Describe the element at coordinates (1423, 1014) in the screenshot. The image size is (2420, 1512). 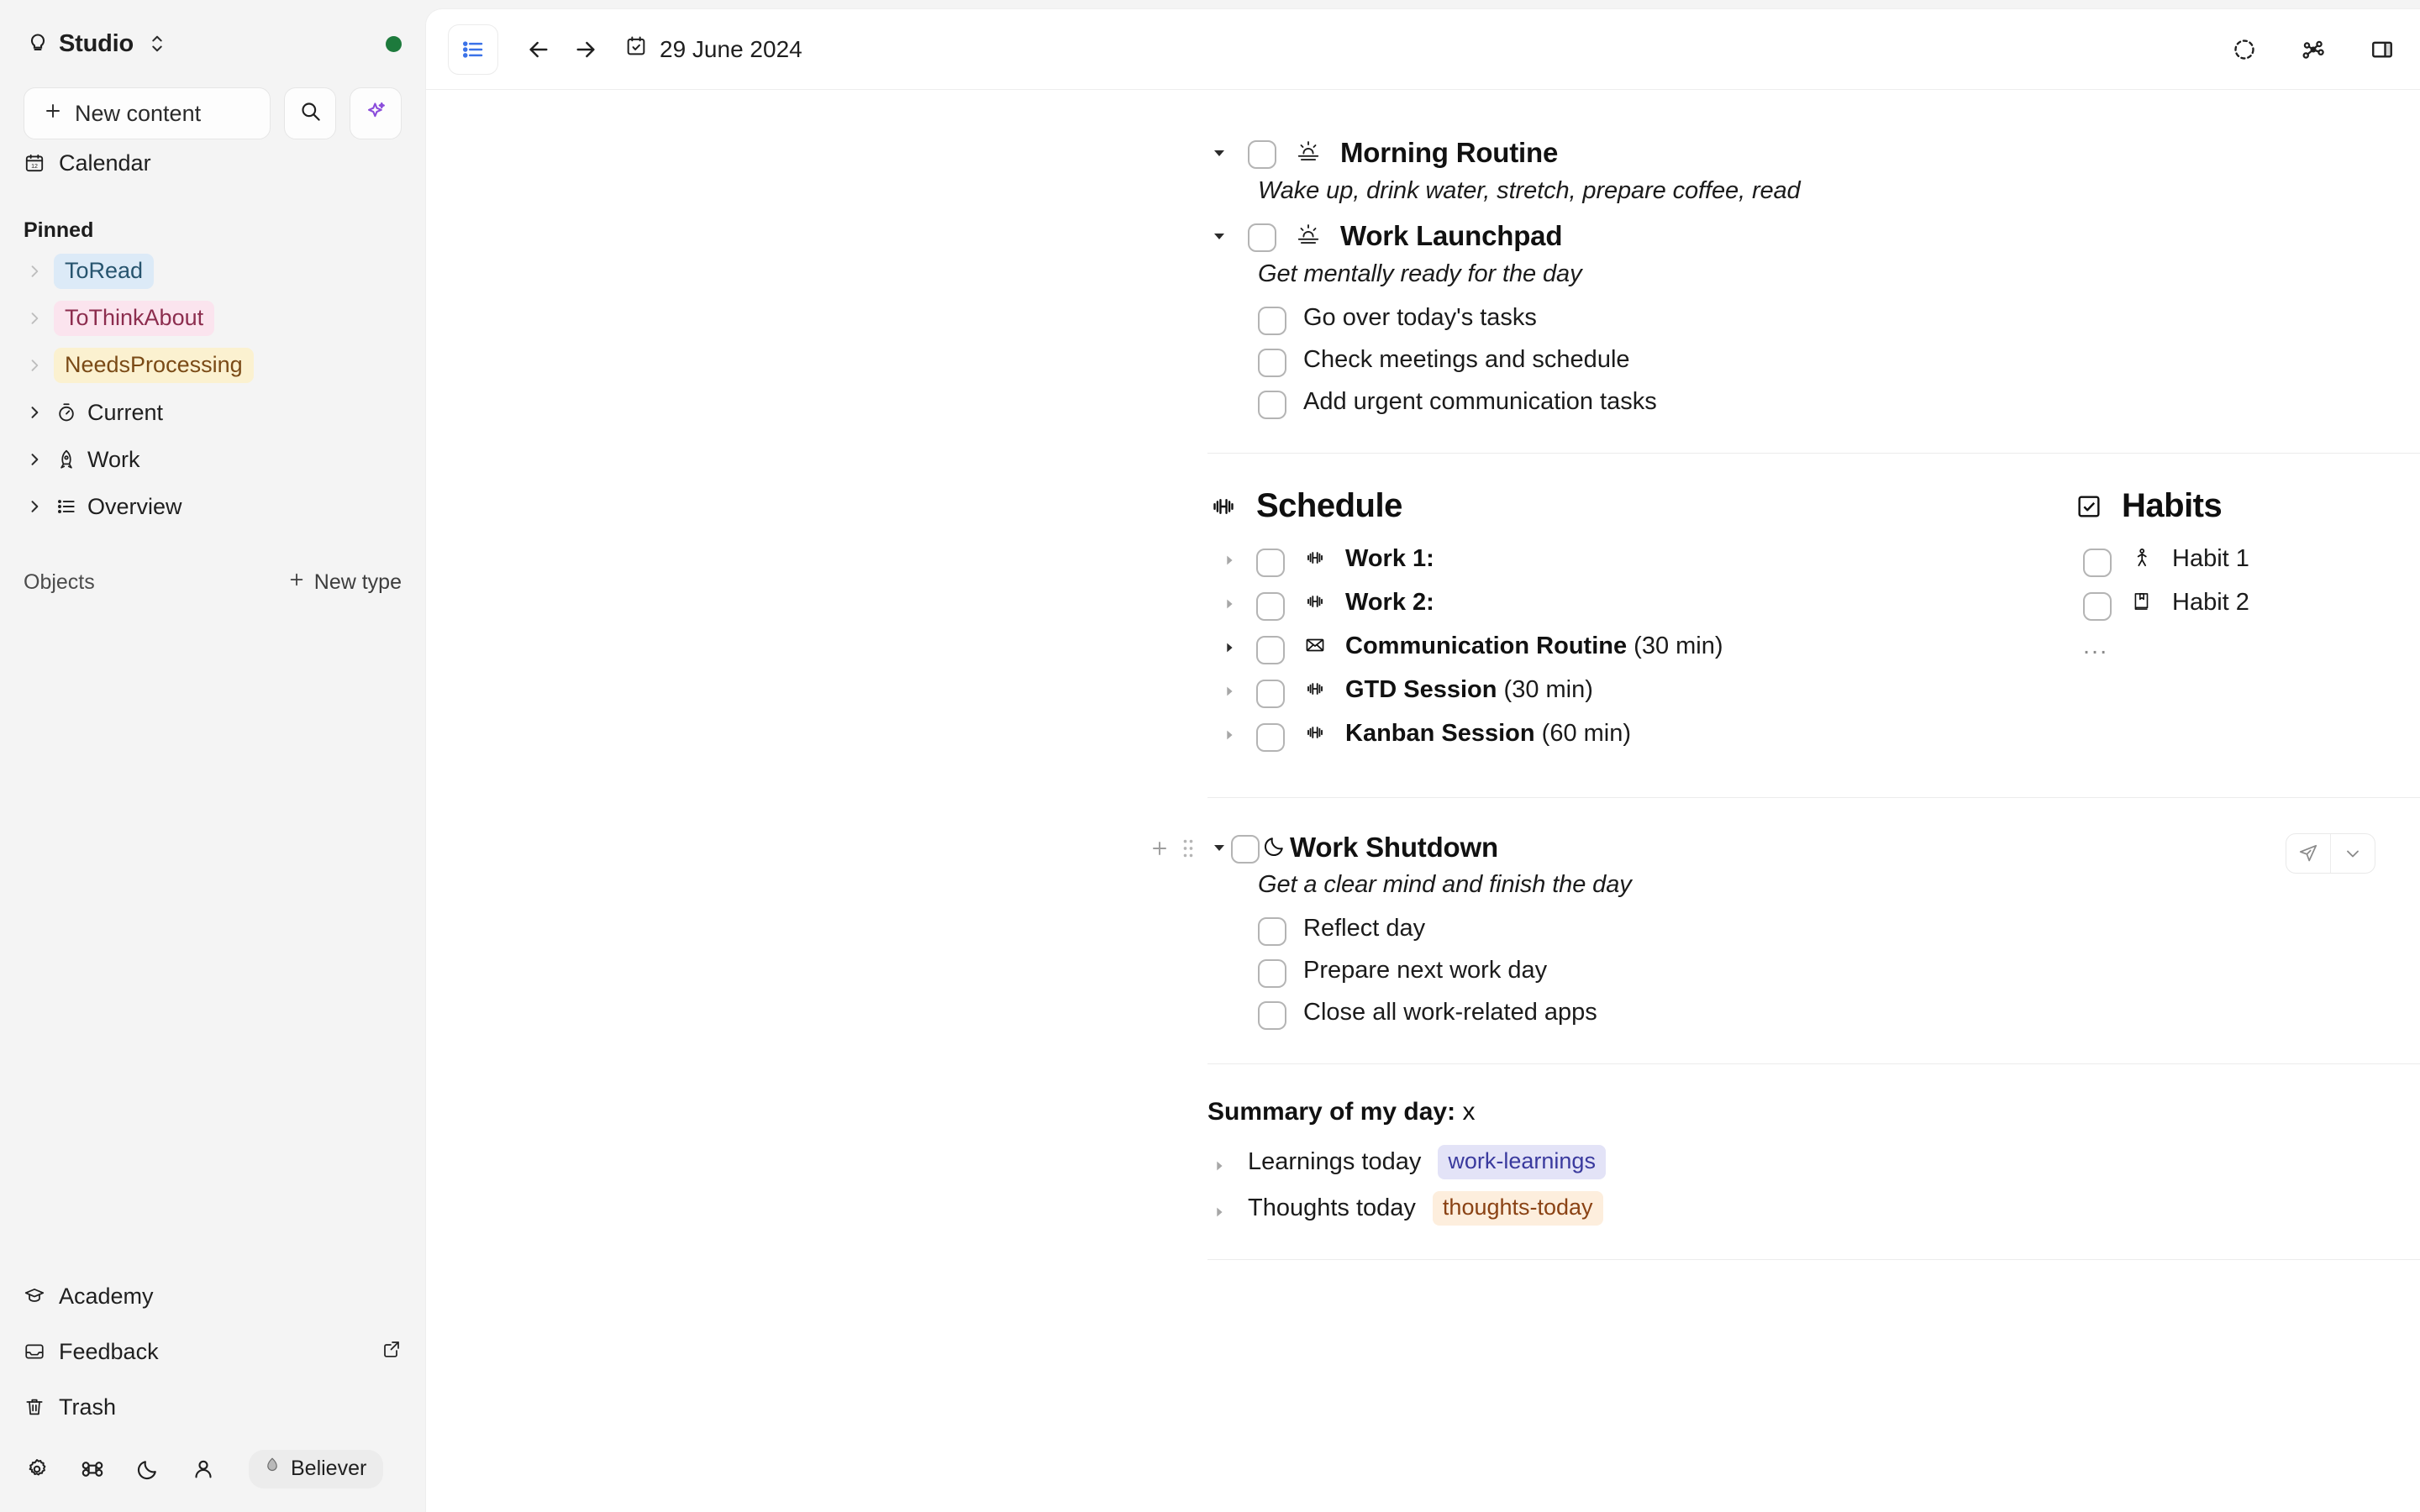
I see `checklist-item: Close all work-related apps` at that location.